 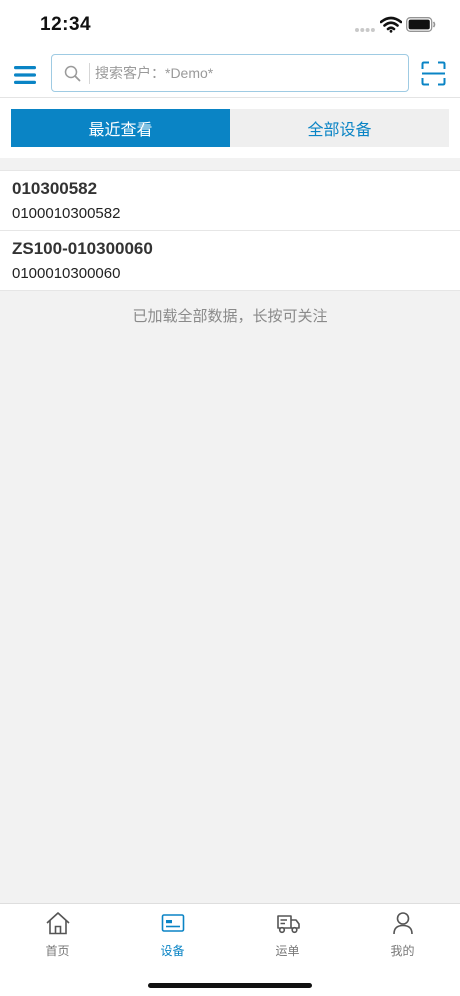 I want to click on nav-label-home: 首页, so click(x=57, y=951).